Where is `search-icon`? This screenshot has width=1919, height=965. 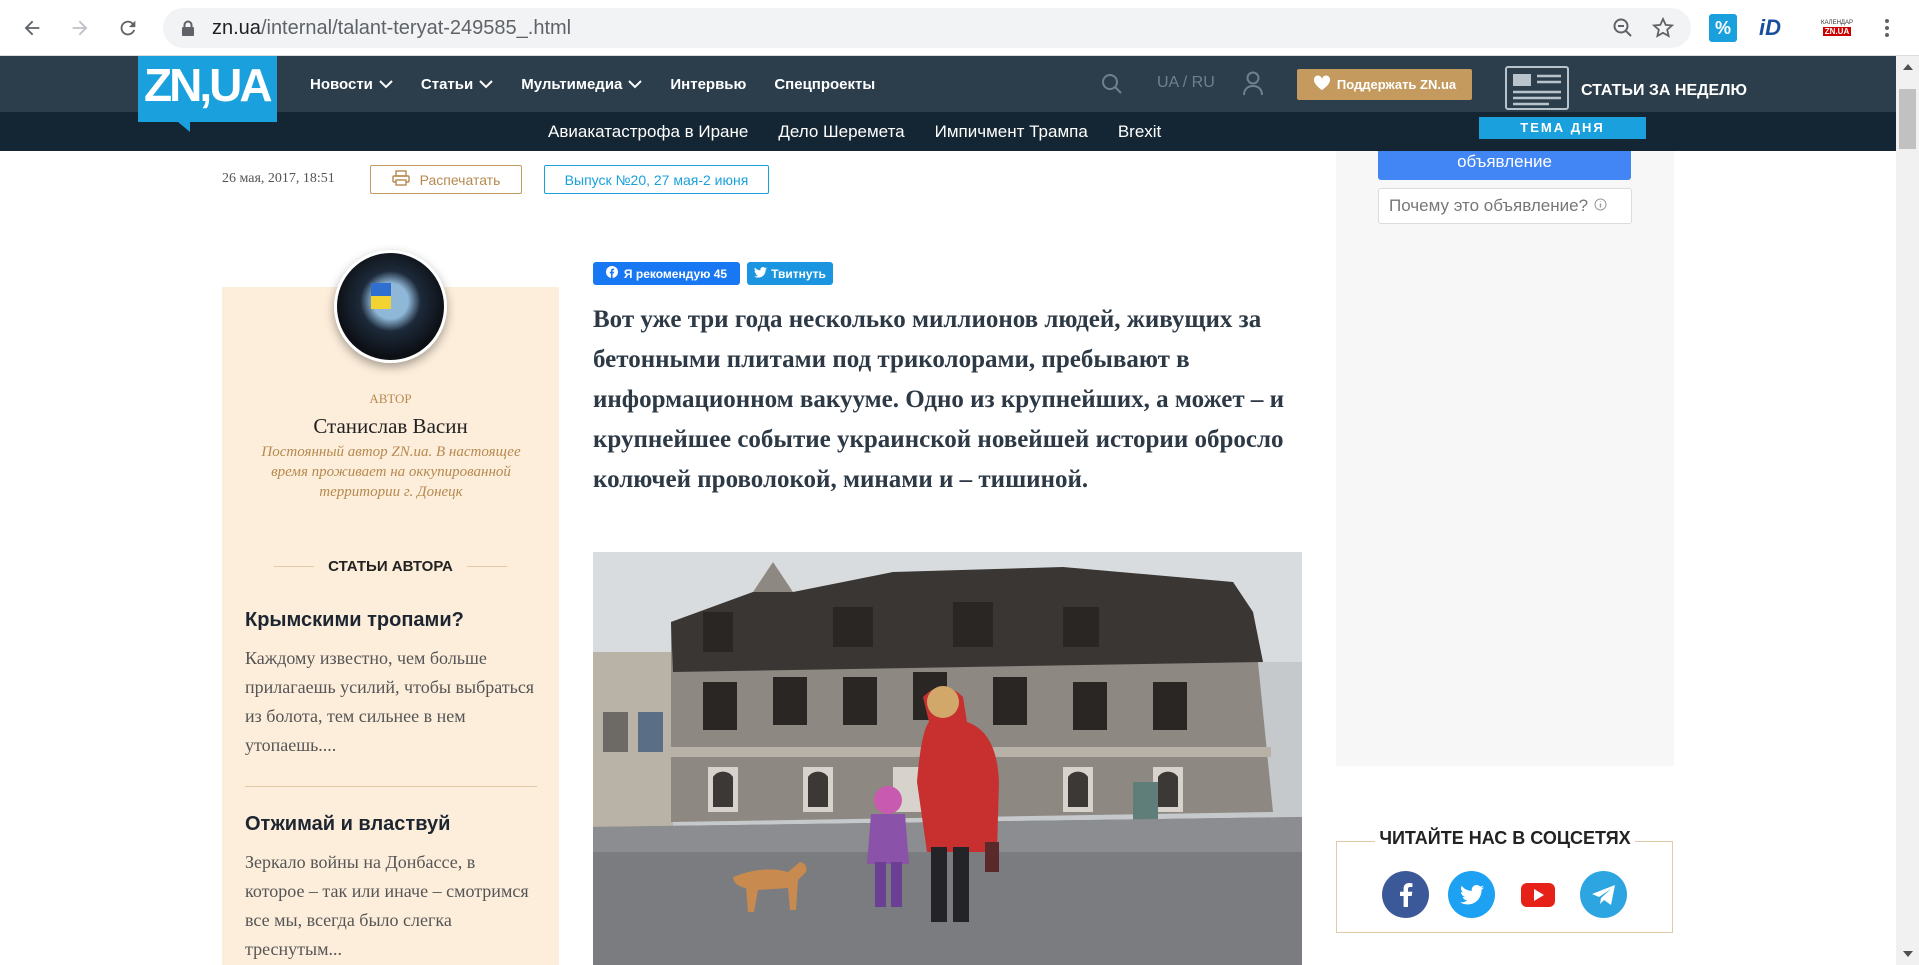 search-icon is located at coordinates (1112, 86).